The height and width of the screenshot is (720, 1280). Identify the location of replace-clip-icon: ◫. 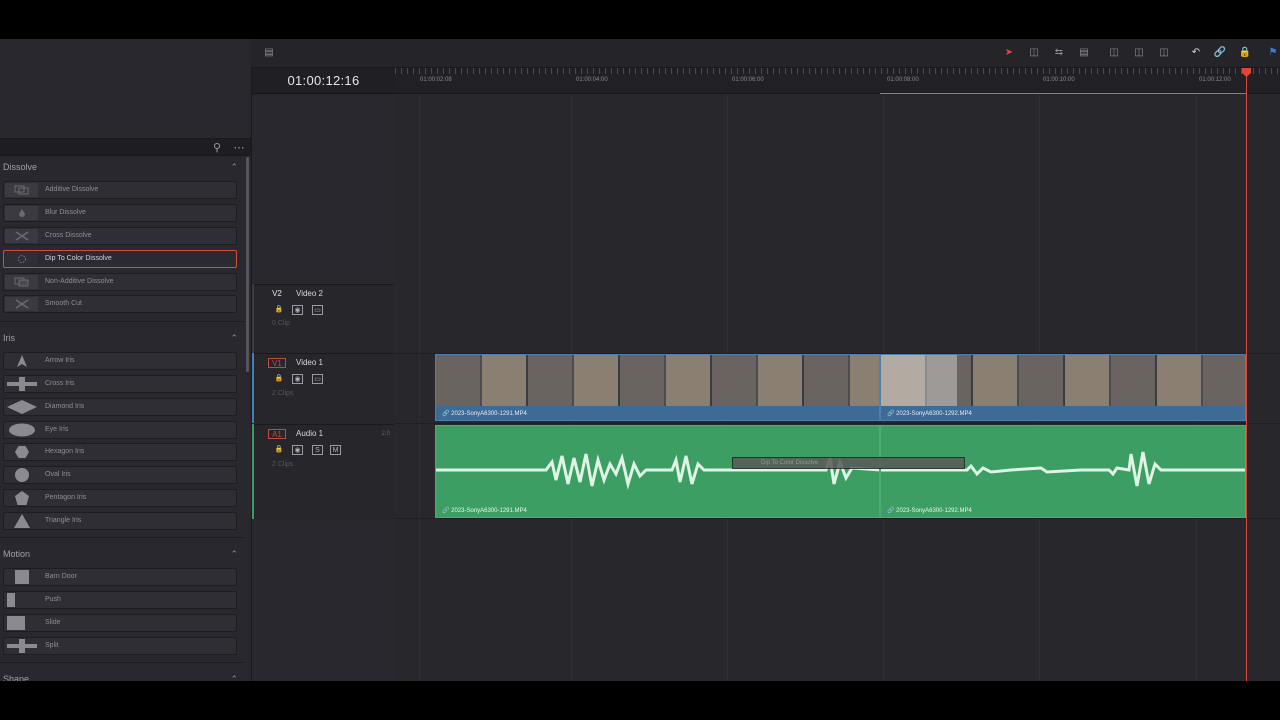
(1164, 53).